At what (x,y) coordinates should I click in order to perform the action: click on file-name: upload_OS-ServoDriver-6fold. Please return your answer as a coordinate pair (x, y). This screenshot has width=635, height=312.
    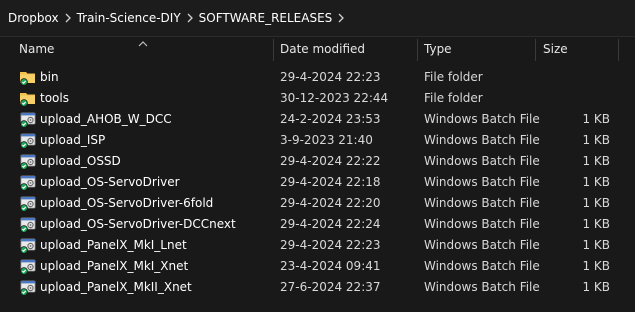
    Looking at the image, I should click on (127, 203).